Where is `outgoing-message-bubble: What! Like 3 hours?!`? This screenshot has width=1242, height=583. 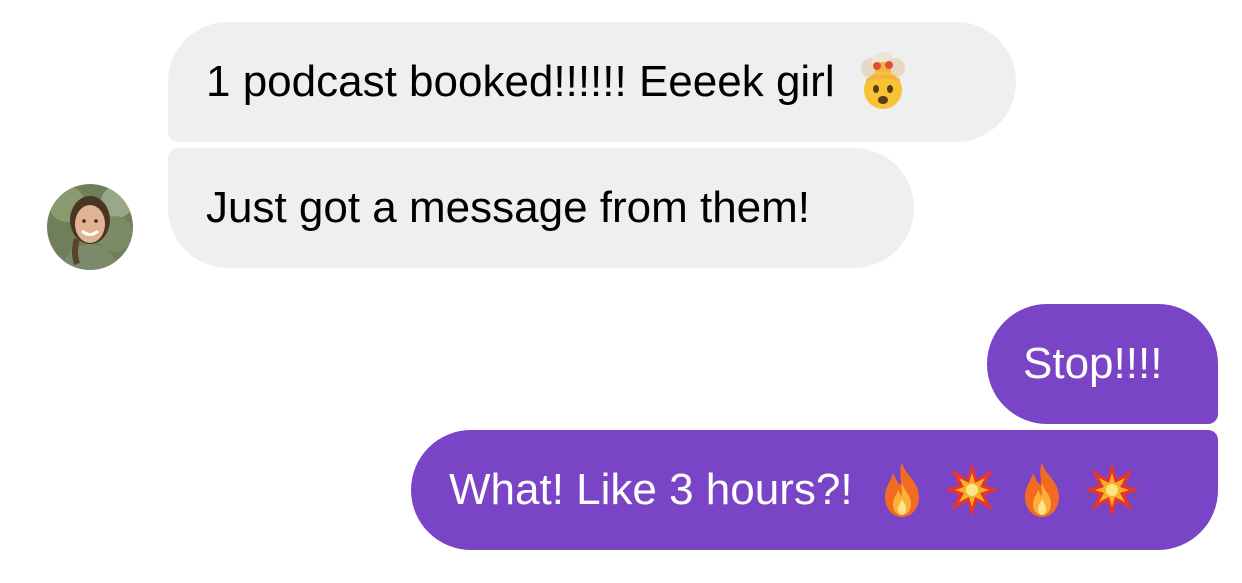 outgoing-message-bubble: What! Like 3 hours?! is located at coordinates (814, 490).